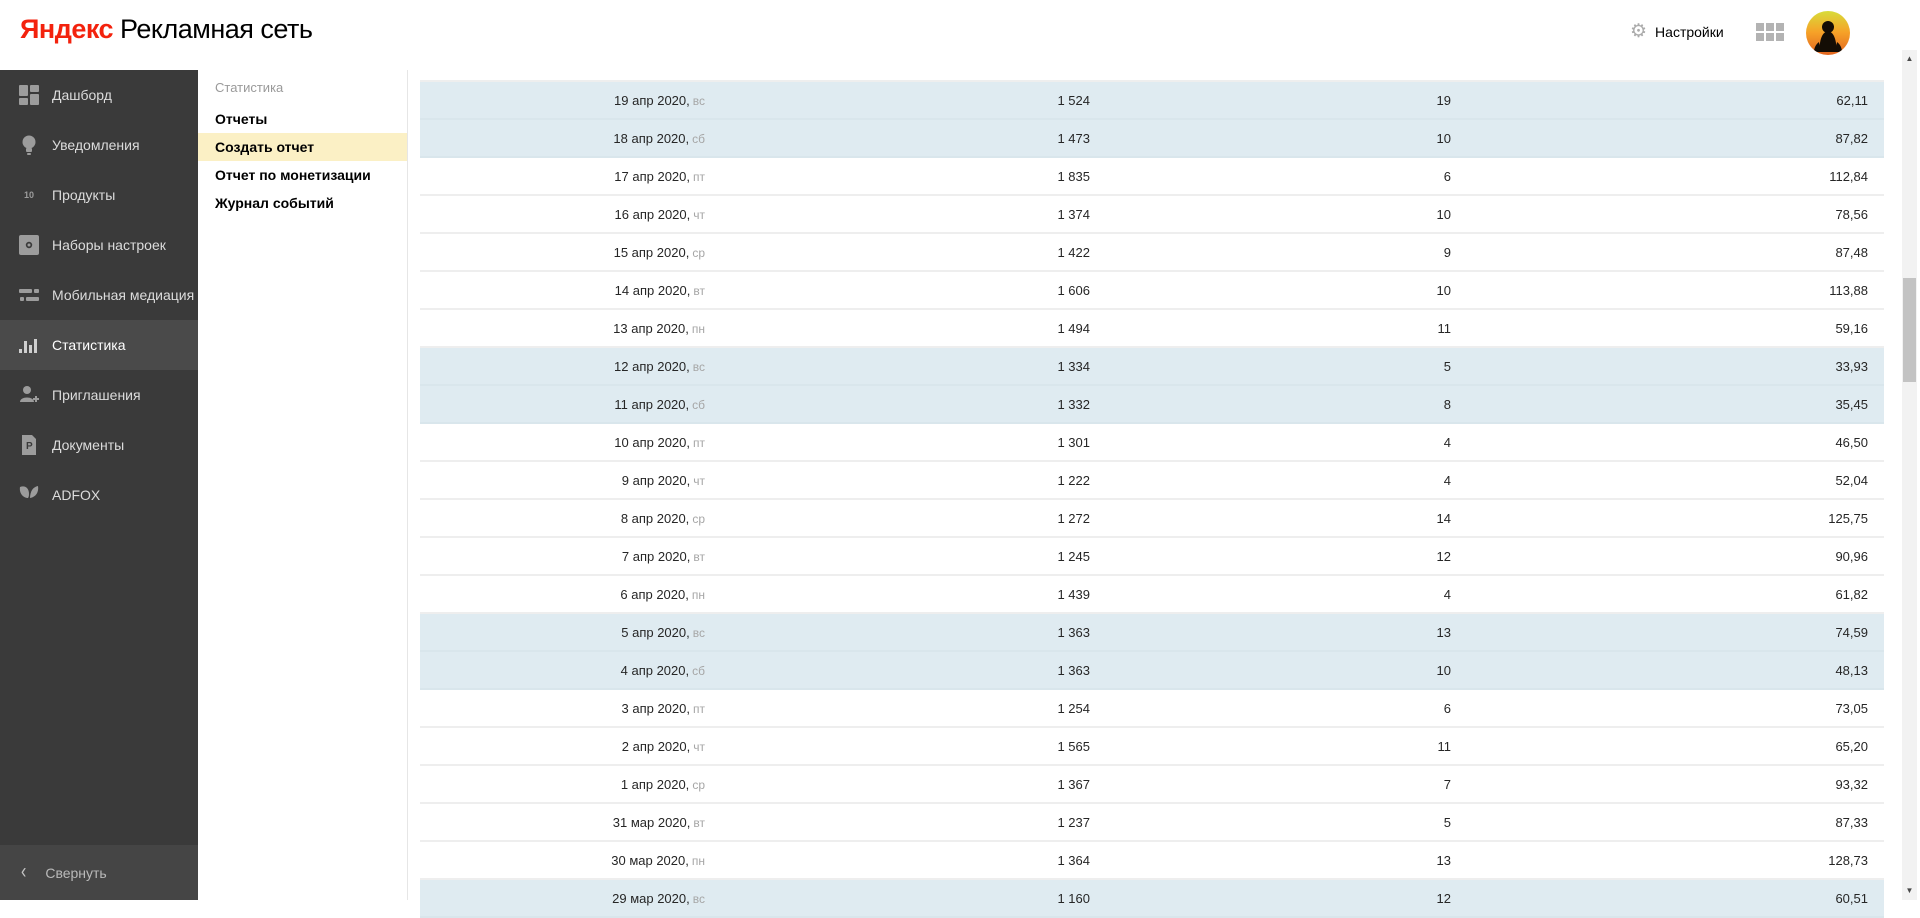 This screenshot has width=1920, height=918. Describe the element at coordinates (29, 495) in the screenshot. I see `adfox-icon` at that location.